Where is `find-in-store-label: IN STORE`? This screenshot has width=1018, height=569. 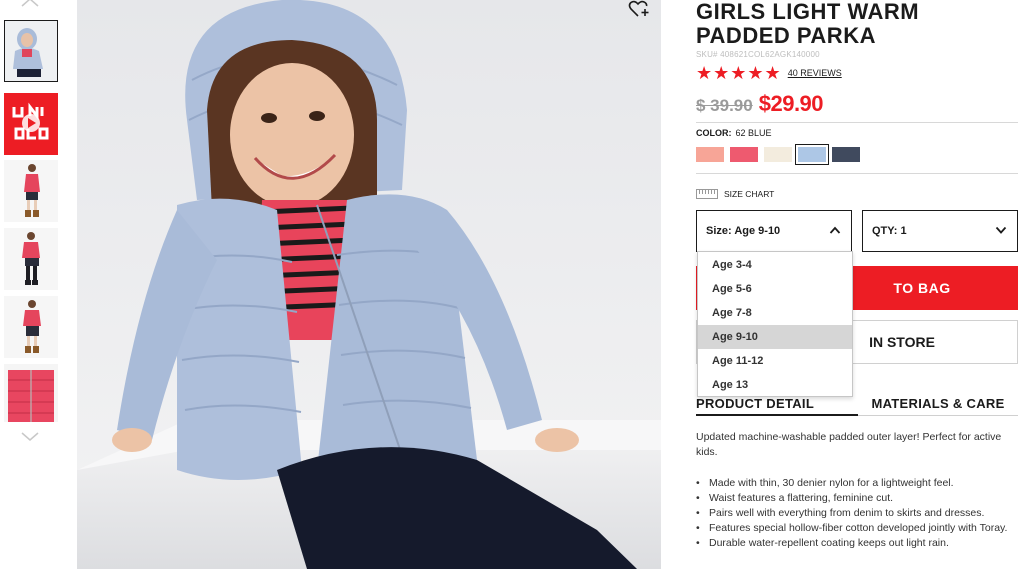 find-in-store-label: IN STORE is located at coordinates (902, 342).